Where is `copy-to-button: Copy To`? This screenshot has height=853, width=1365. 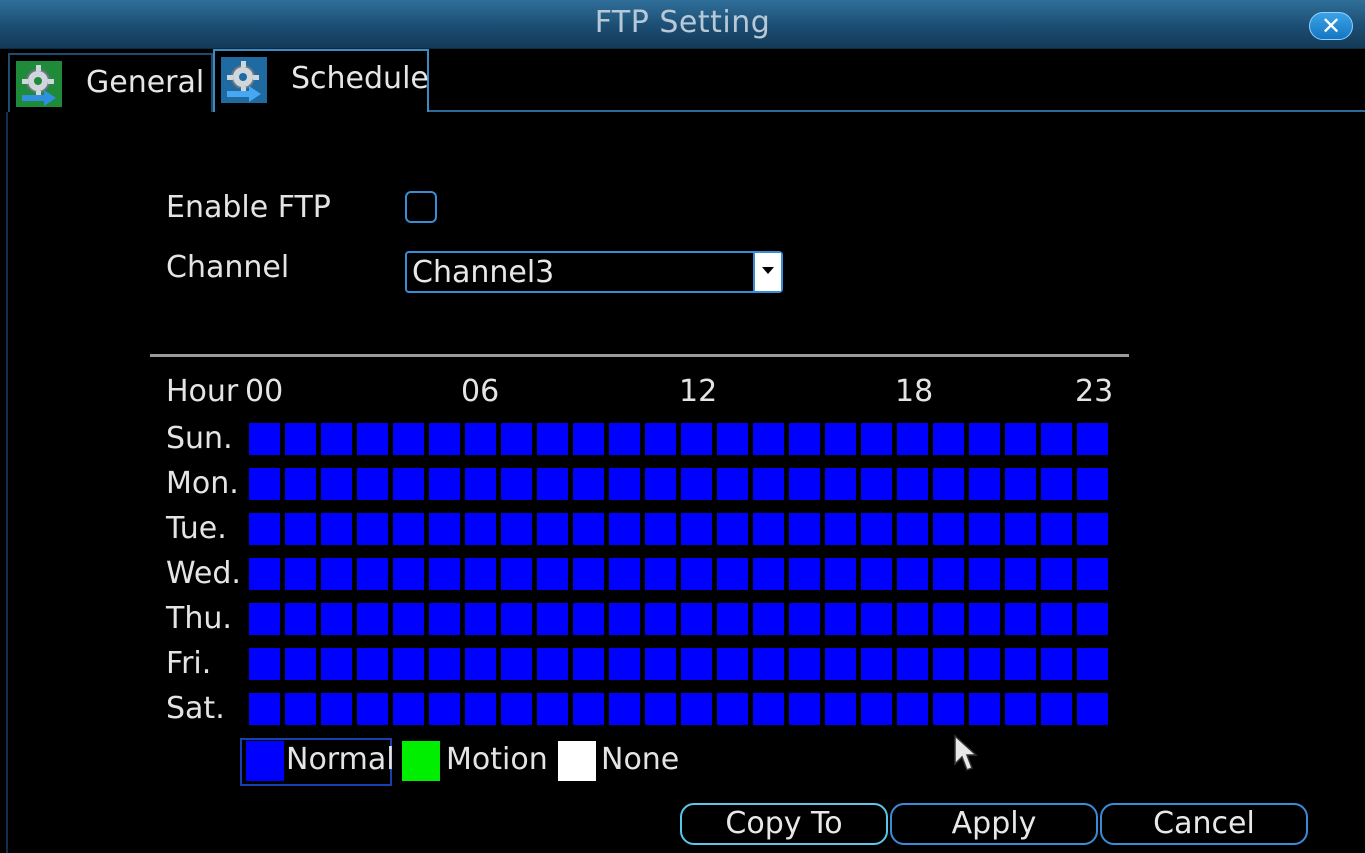
copy-to-button: Copy To is located at coordinates (784, 824).